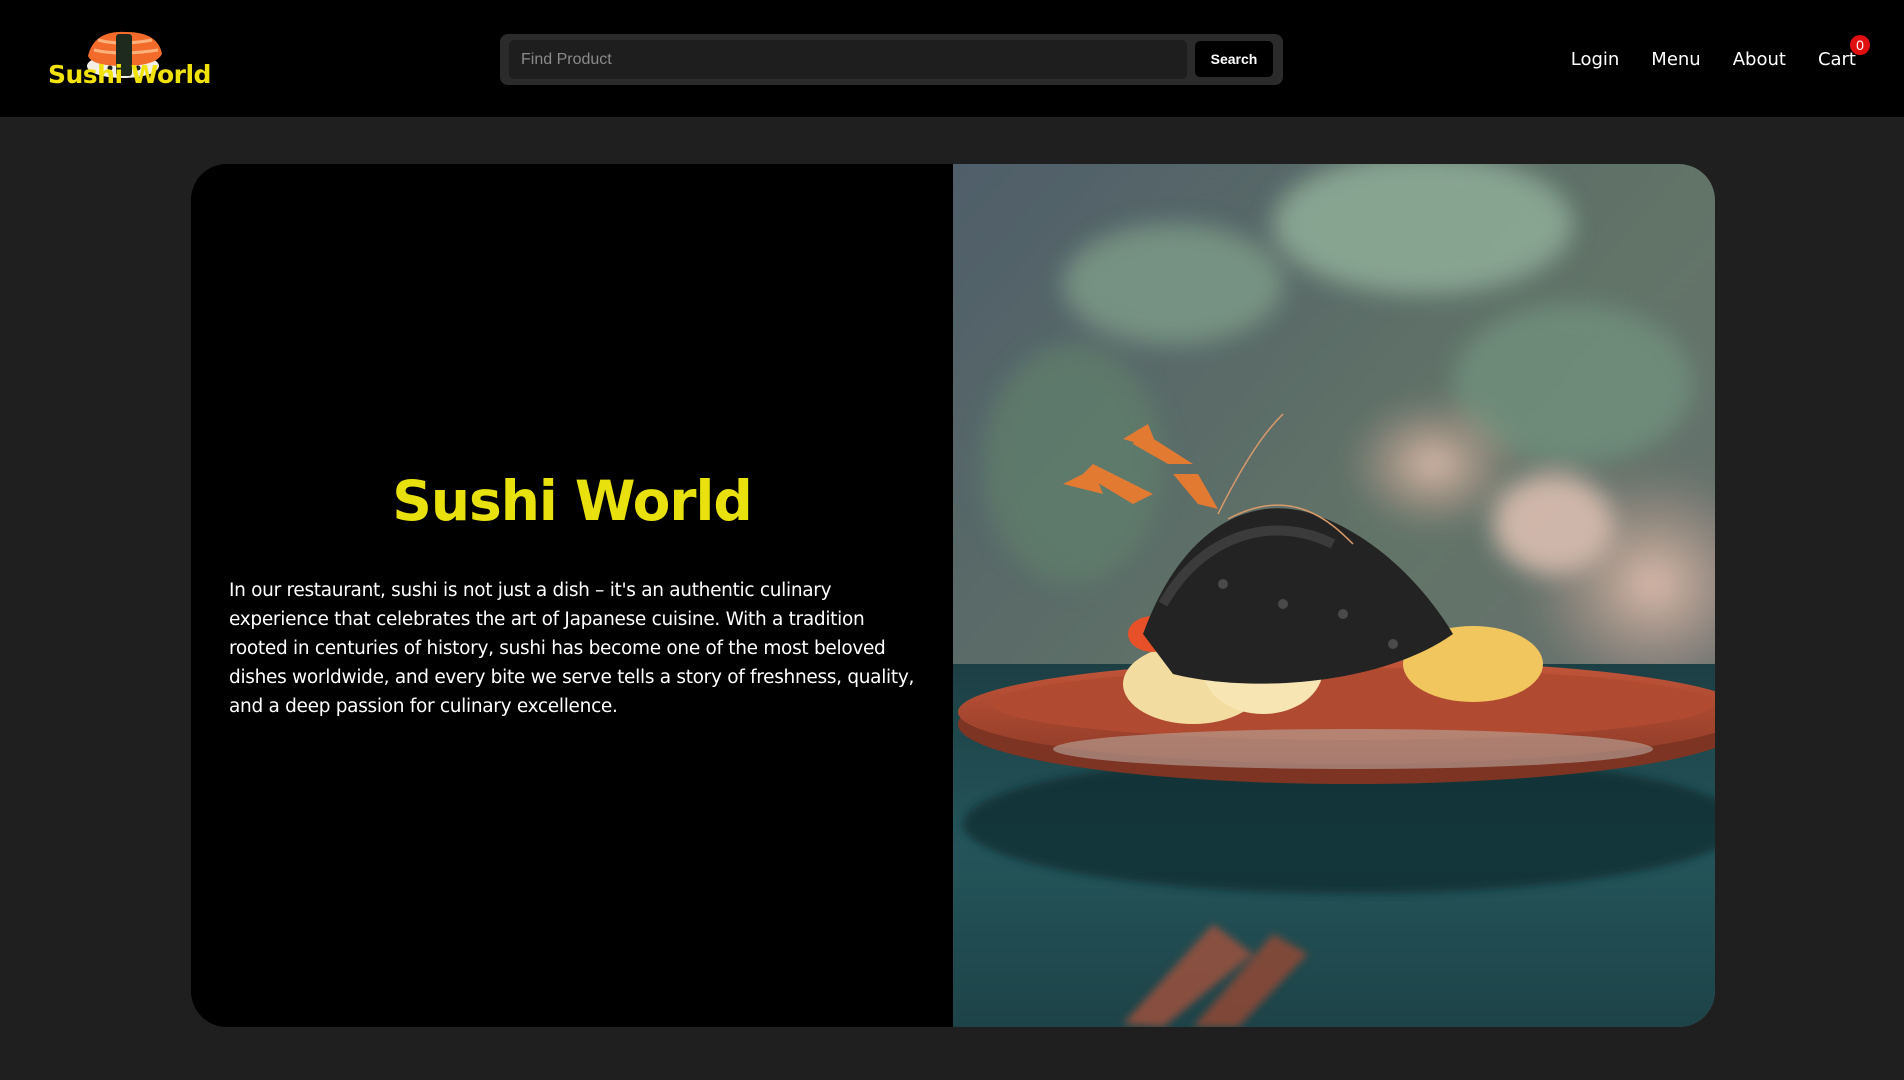 This screenshot has width=1904, height=1080. What do you see at coordinates (1234, 59) in the screenshot?
I see `search-button: Search` at bounding box center [1234, 59].